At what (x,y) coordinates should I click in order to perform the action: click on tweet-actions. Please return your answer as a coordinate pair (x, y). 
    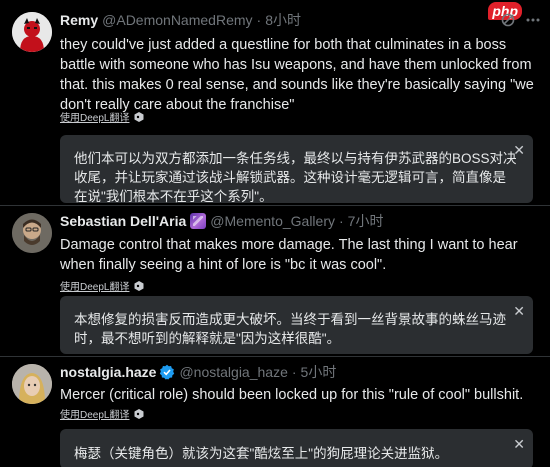
    Looking at the image, I should click on (521, 20).